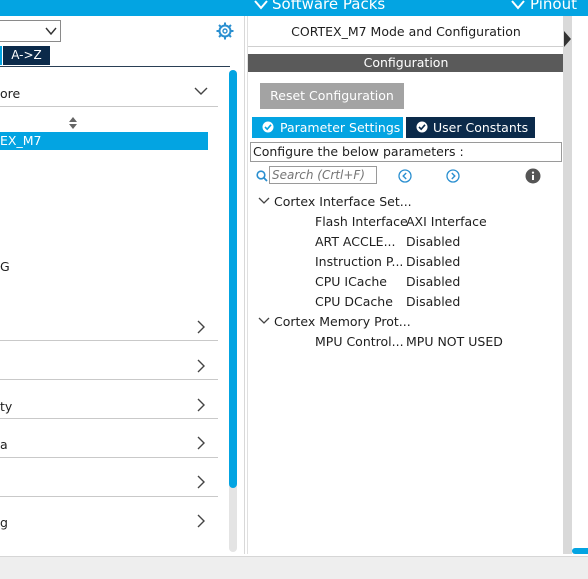  Describe the element at coordinates (406, 63) in the screenshot. I see `configuration-header: Configuration` at that location.